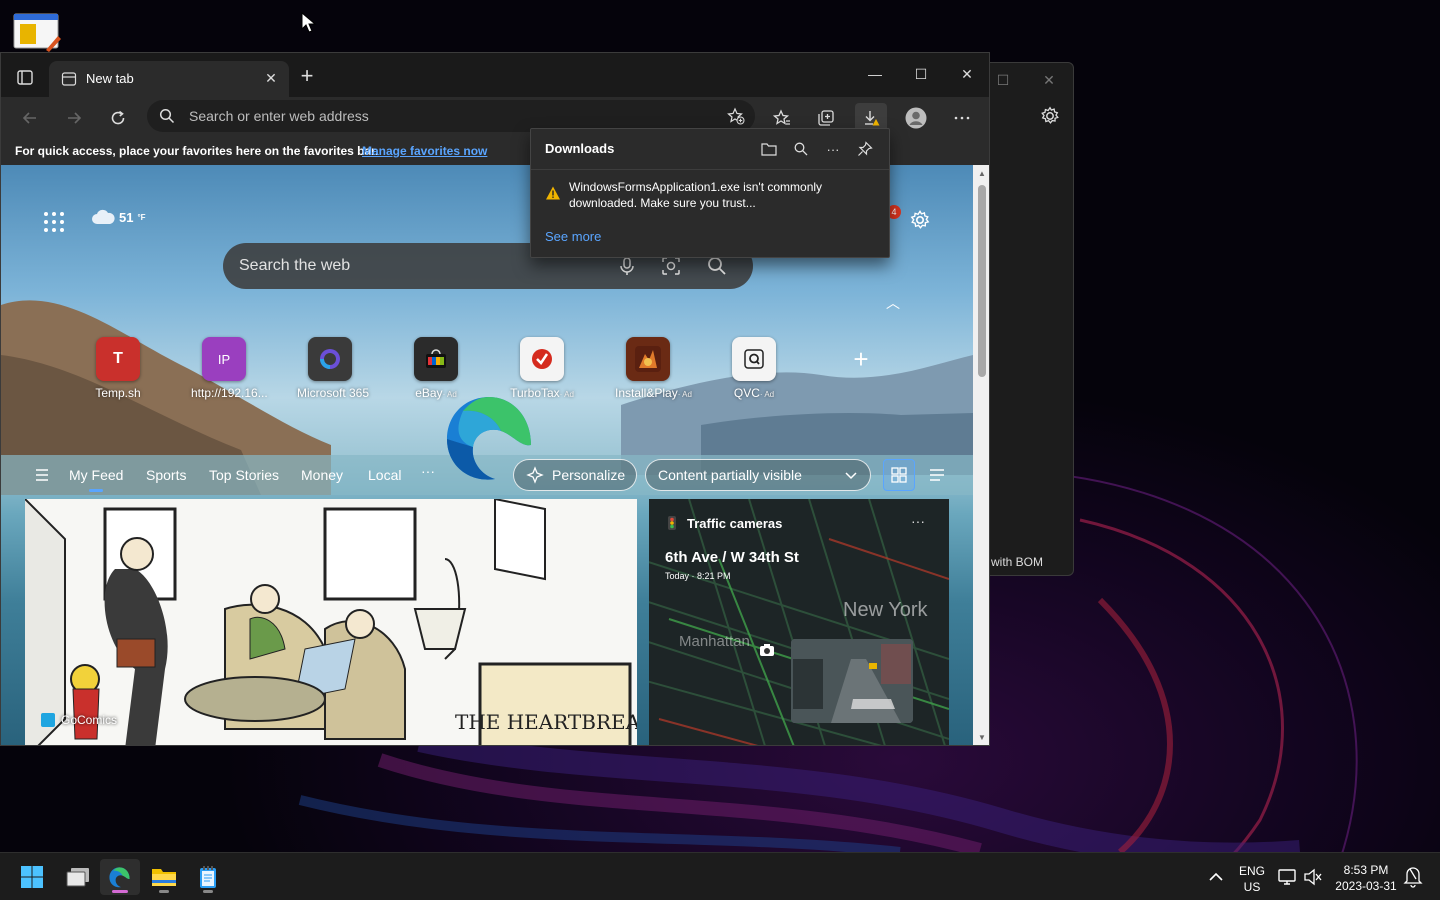 The height and width of the screenshot is (900, 1440). What do you see at coordinates (424, 151) in the screenshot?
I see `manage-favorites-link: Manage favorites now` at bounding box center [424, 151].